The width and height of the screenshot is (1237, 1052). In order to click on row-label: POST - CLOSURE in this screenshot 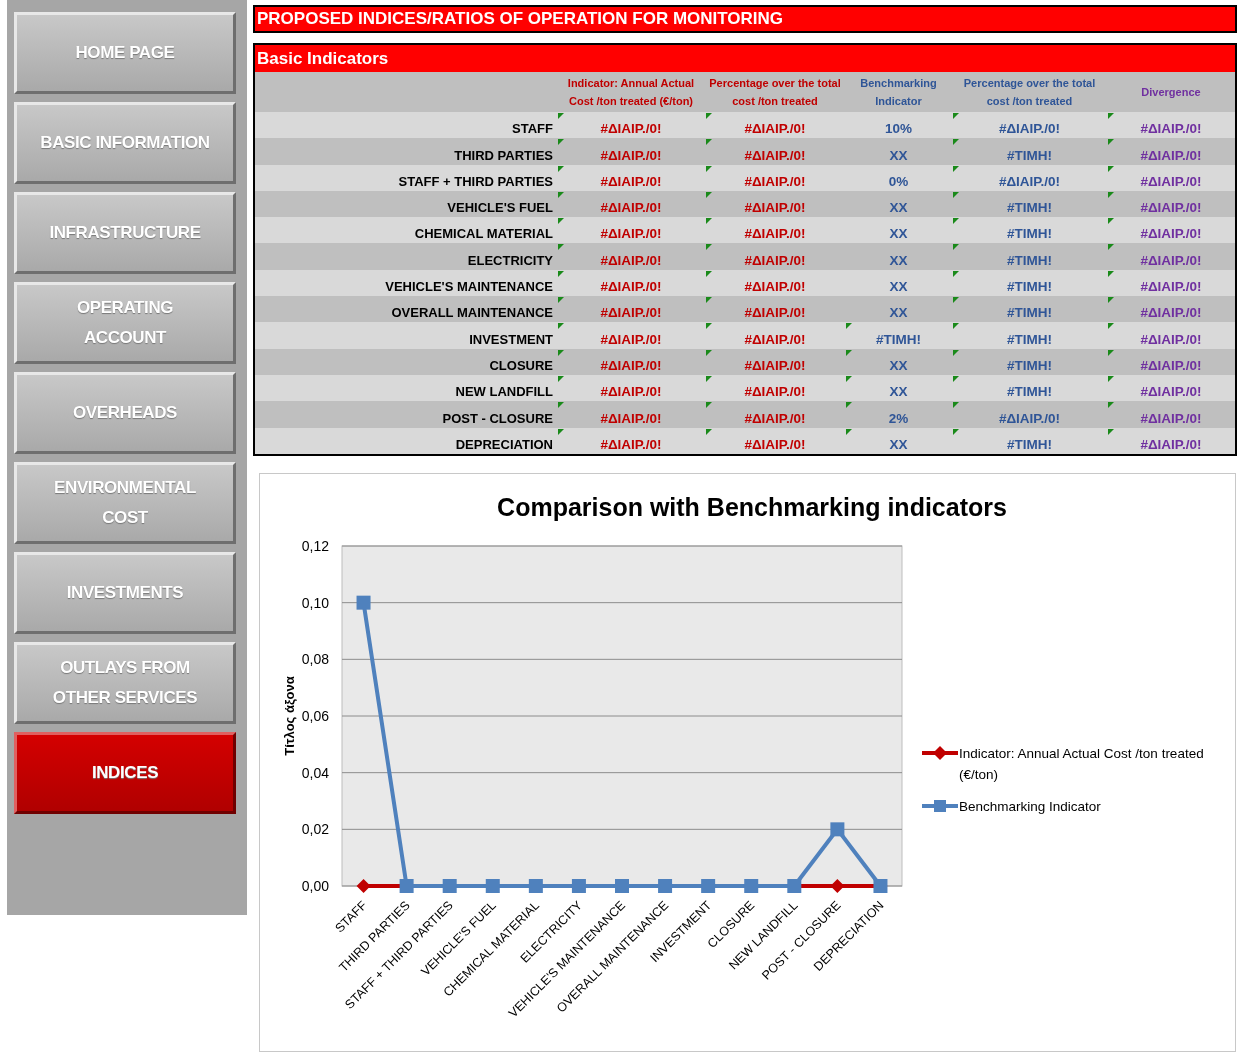, I will do `click(497, 419)`.